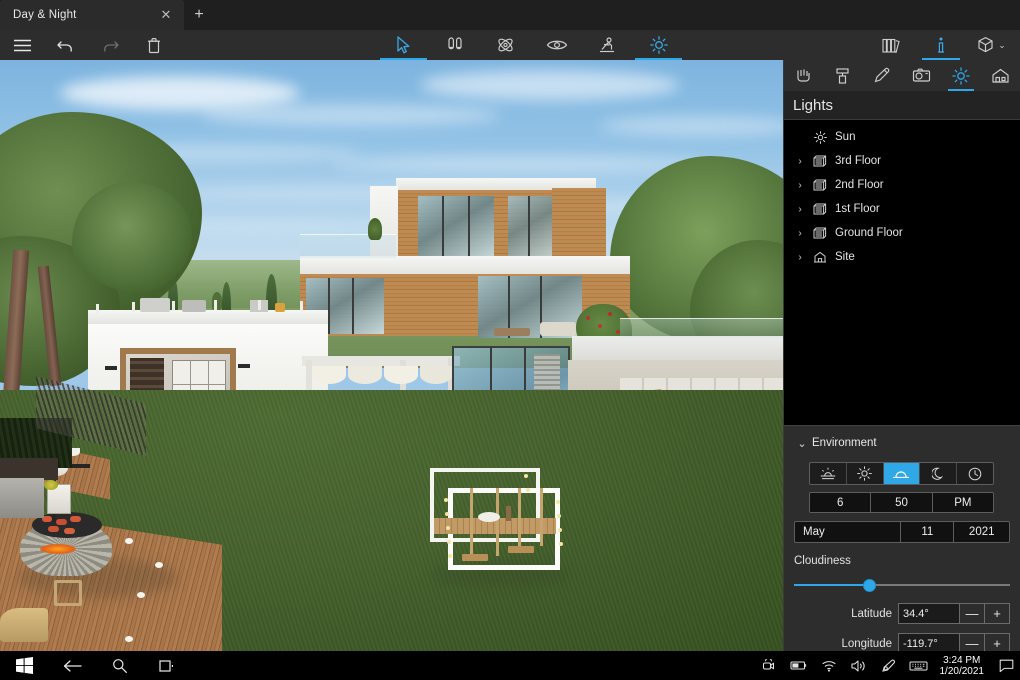 The width and height of the screenshot is (1020, 680). I want to click on trash-icon, so click(154, 45).